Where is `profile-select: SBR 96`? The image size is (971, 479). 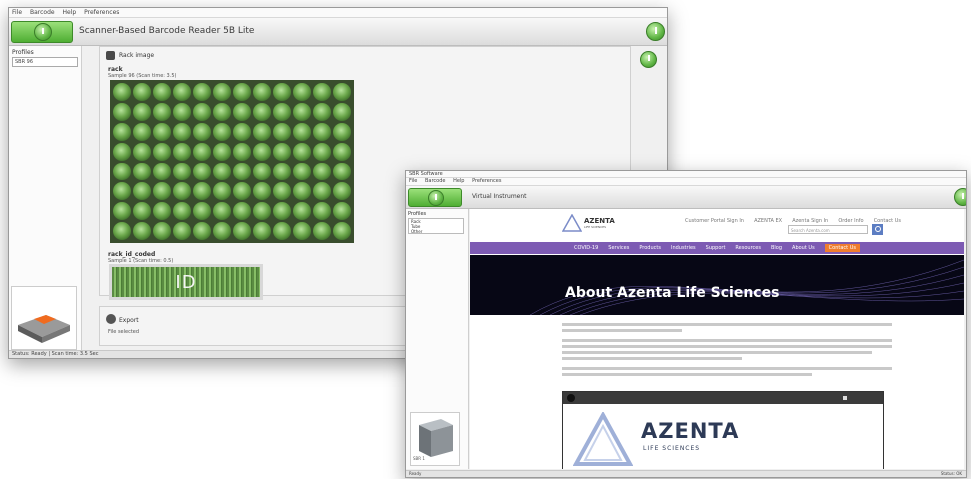
profile-select: SBR 96 is located at coordinates (45, 62).